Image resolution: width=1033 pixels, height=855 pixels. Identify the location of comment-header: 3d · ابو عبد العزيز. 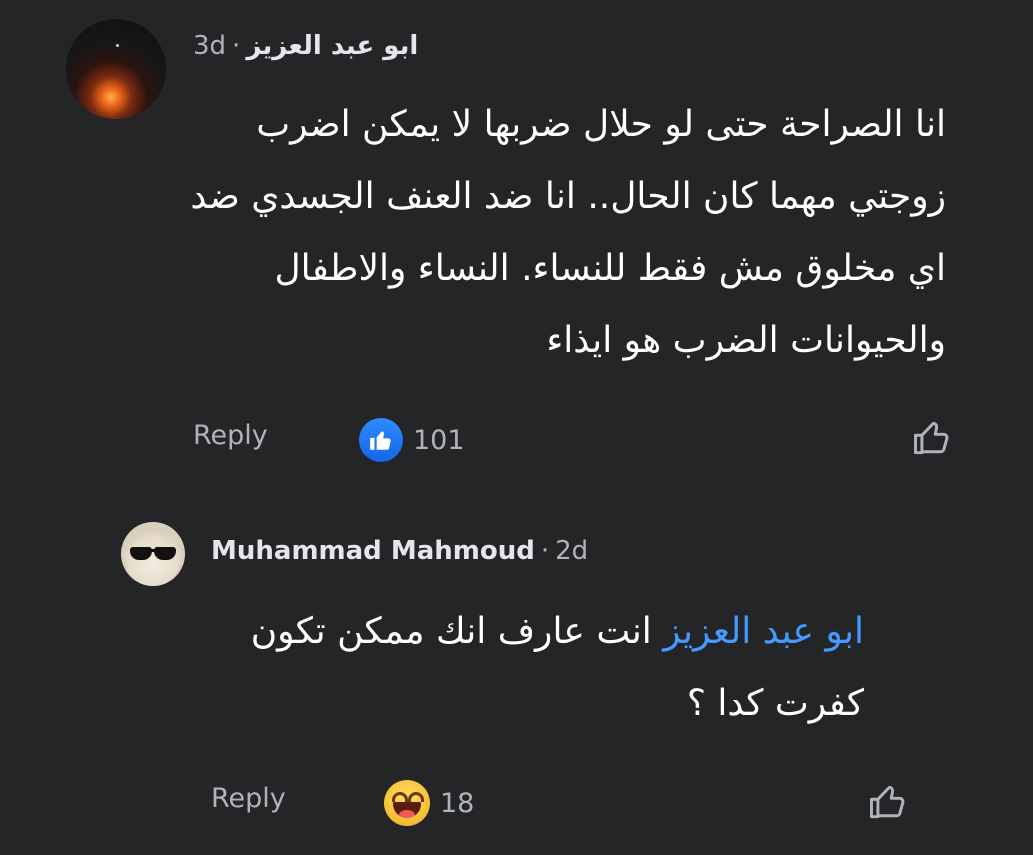
(305, 46).